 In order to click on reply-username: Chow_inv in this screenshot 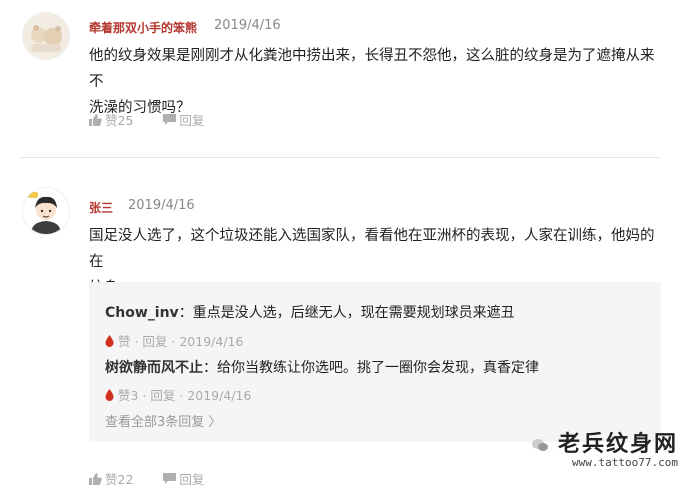, I will do `click(142, 313)`.